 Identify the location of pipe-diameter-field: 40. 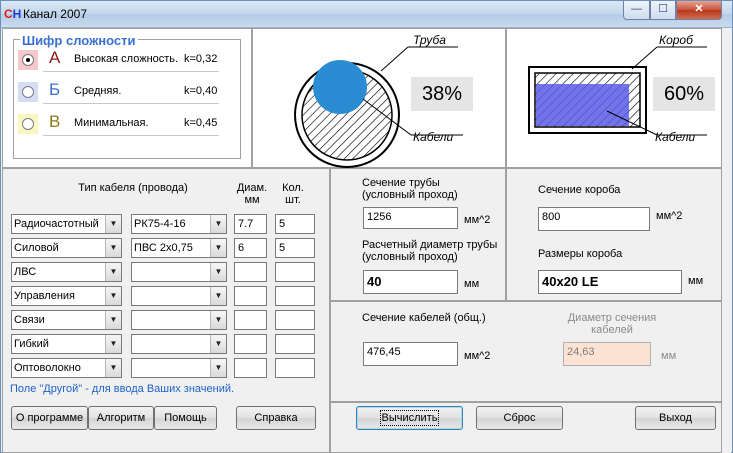
(410, 282).